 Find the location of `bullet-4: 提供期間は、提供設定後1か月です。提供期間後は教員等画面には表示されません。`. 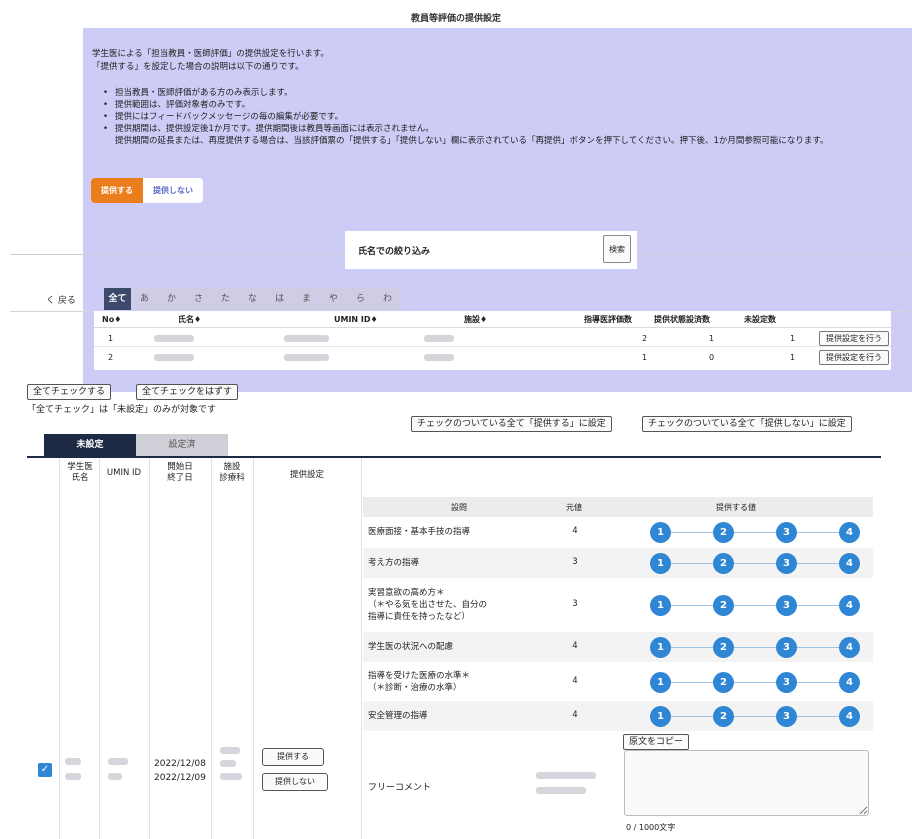

bullet-4: 提供期間は、提供設定後1か月です。提供期間後は教員等画面には表示されません。 is located at coordinates (274, 129).